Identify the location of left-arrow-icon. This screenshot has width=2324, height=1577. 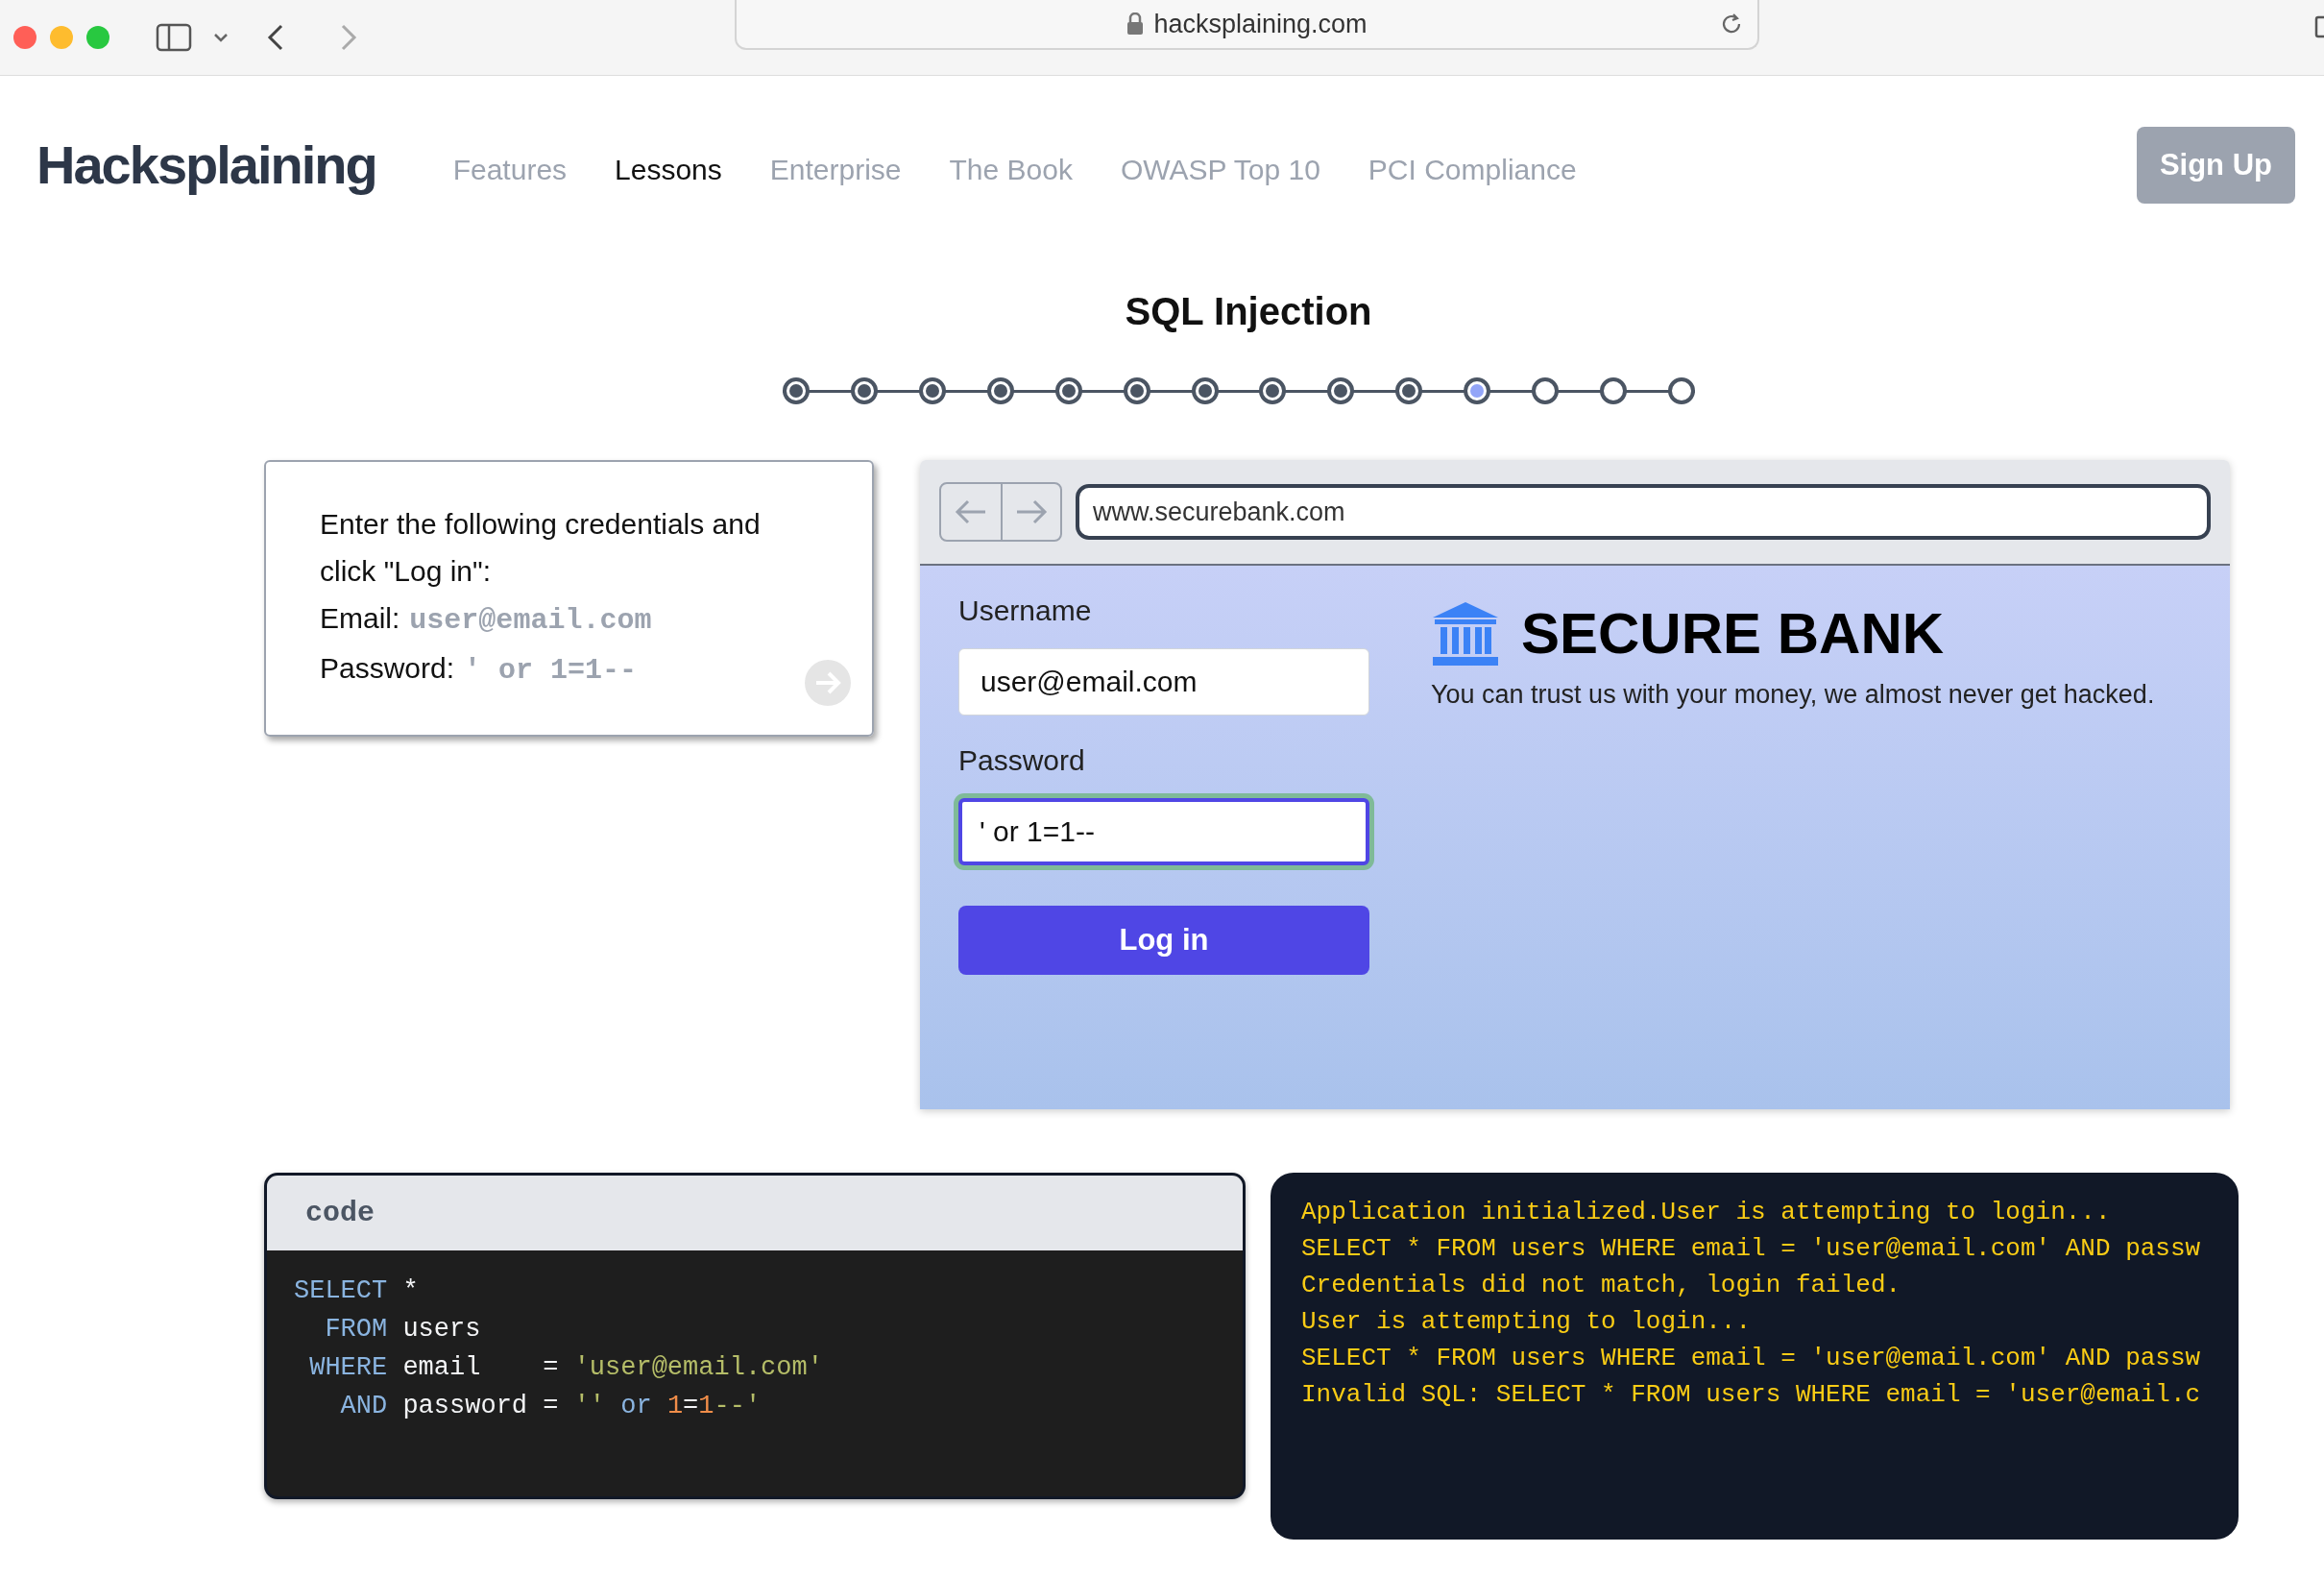
(971, 511).